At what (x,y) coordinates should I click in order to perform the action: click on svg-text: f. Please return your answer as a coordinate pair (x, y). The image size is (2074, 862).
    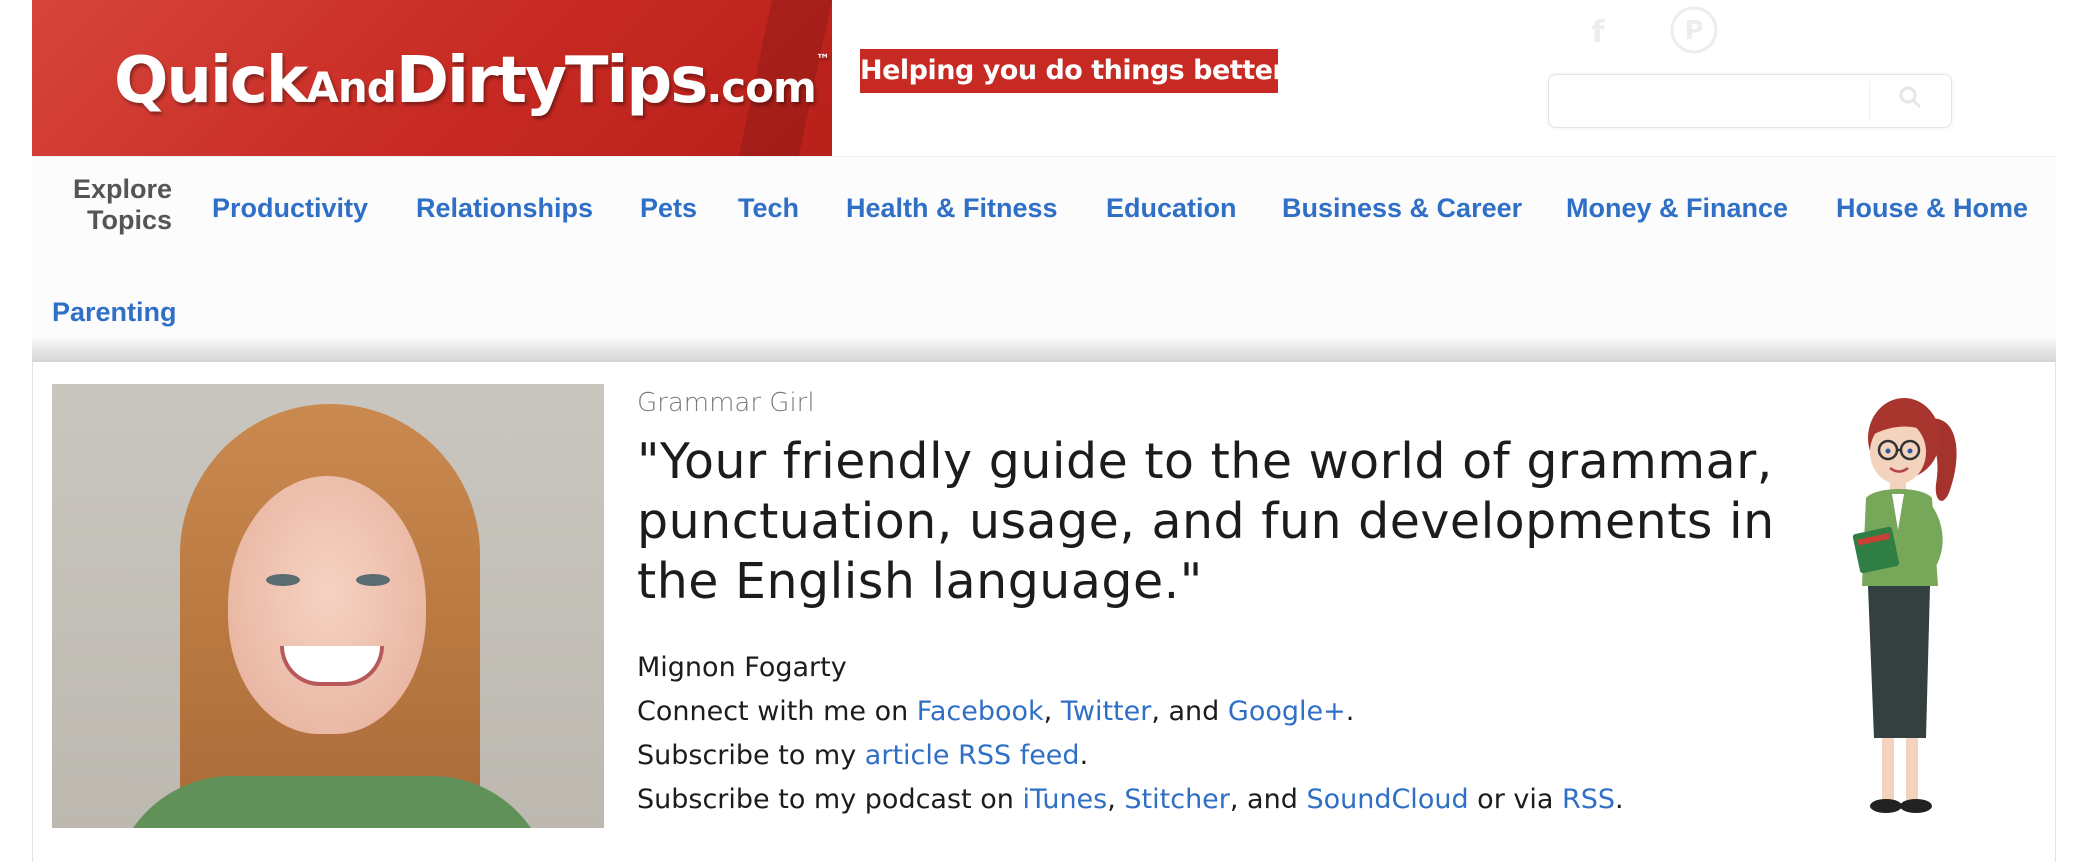
    Looking at the image, I should click on (1598, 32).